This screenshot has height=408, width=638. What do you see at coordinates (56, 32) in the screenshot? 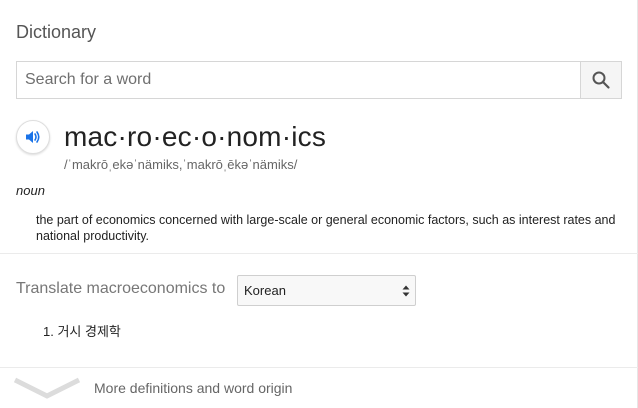
I see `card-title: Dictionary` at bounding box center [56, 32].